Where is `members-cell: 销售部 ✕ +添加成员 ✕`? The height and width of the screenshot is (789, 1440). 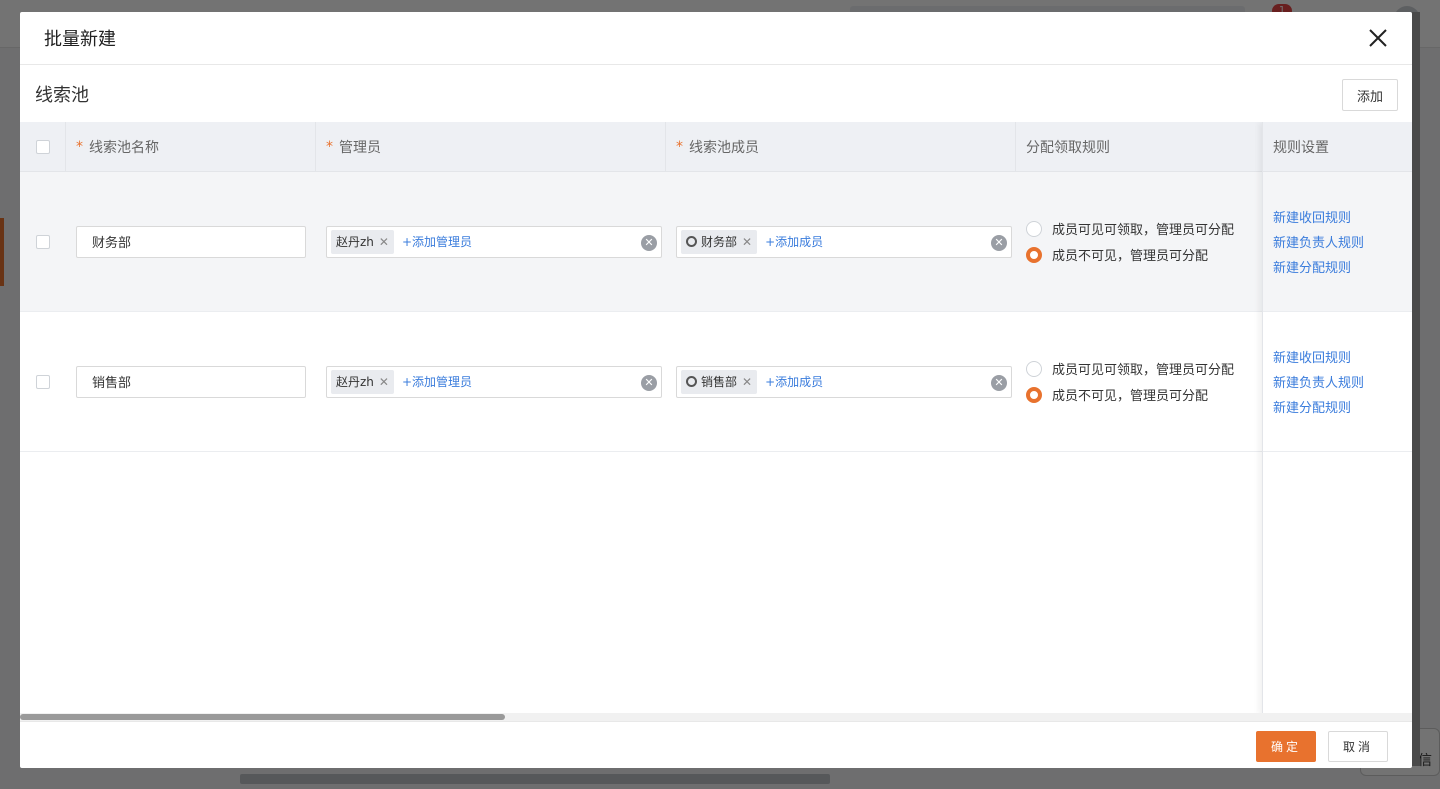
members-cell: 销售部 ✕ +添加成员 ✕ is located at coordinates (841, 382).